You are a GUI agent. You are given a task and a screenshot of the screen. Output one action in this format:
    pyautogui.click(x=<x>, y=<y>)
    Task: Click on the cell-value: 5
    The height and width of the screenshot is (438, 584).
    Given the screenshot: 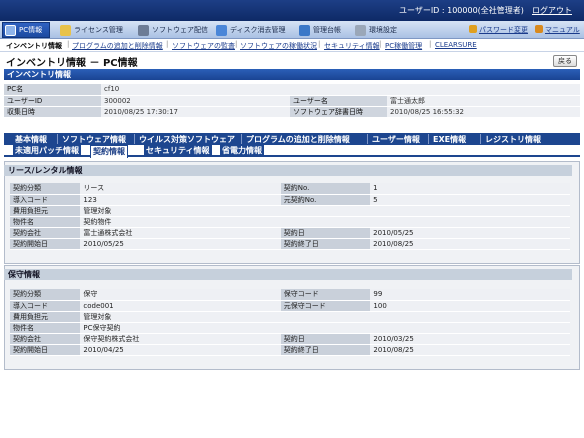 What is the action you would take?
    pyautogui.click(x=470, y=200)
    